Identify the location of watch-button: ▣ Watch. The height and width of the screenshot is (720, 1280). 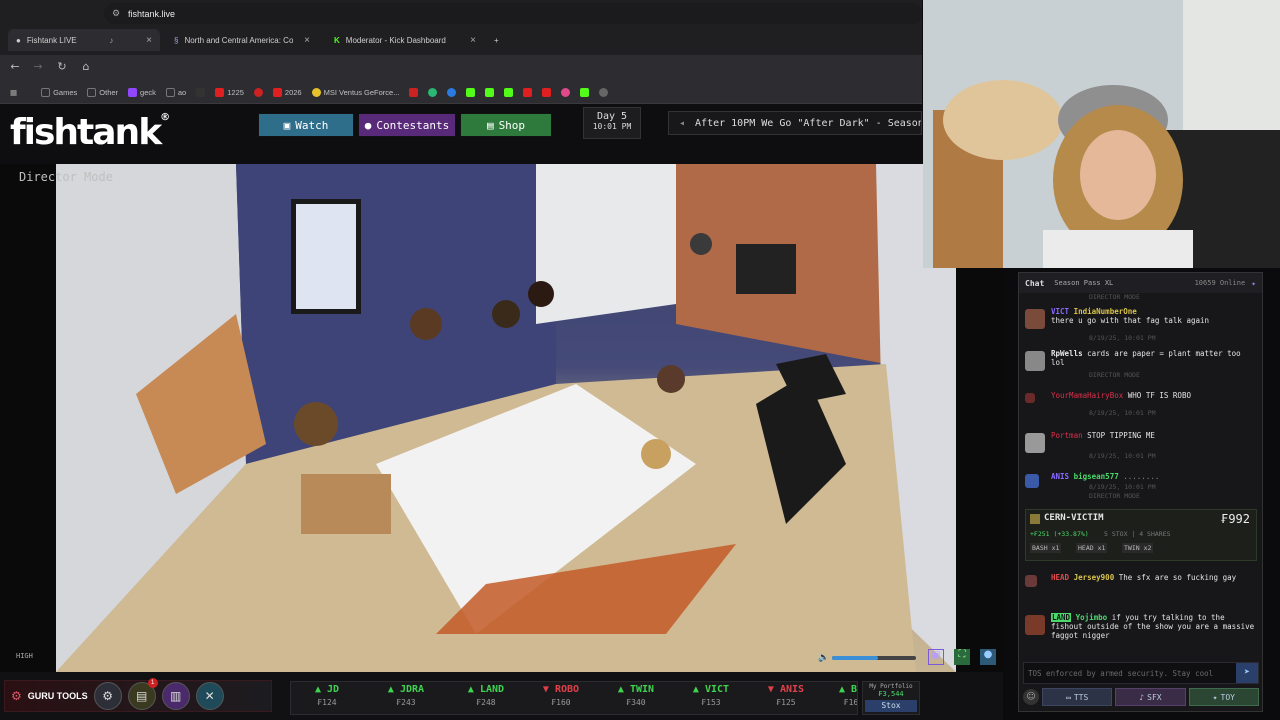
(306, 125).